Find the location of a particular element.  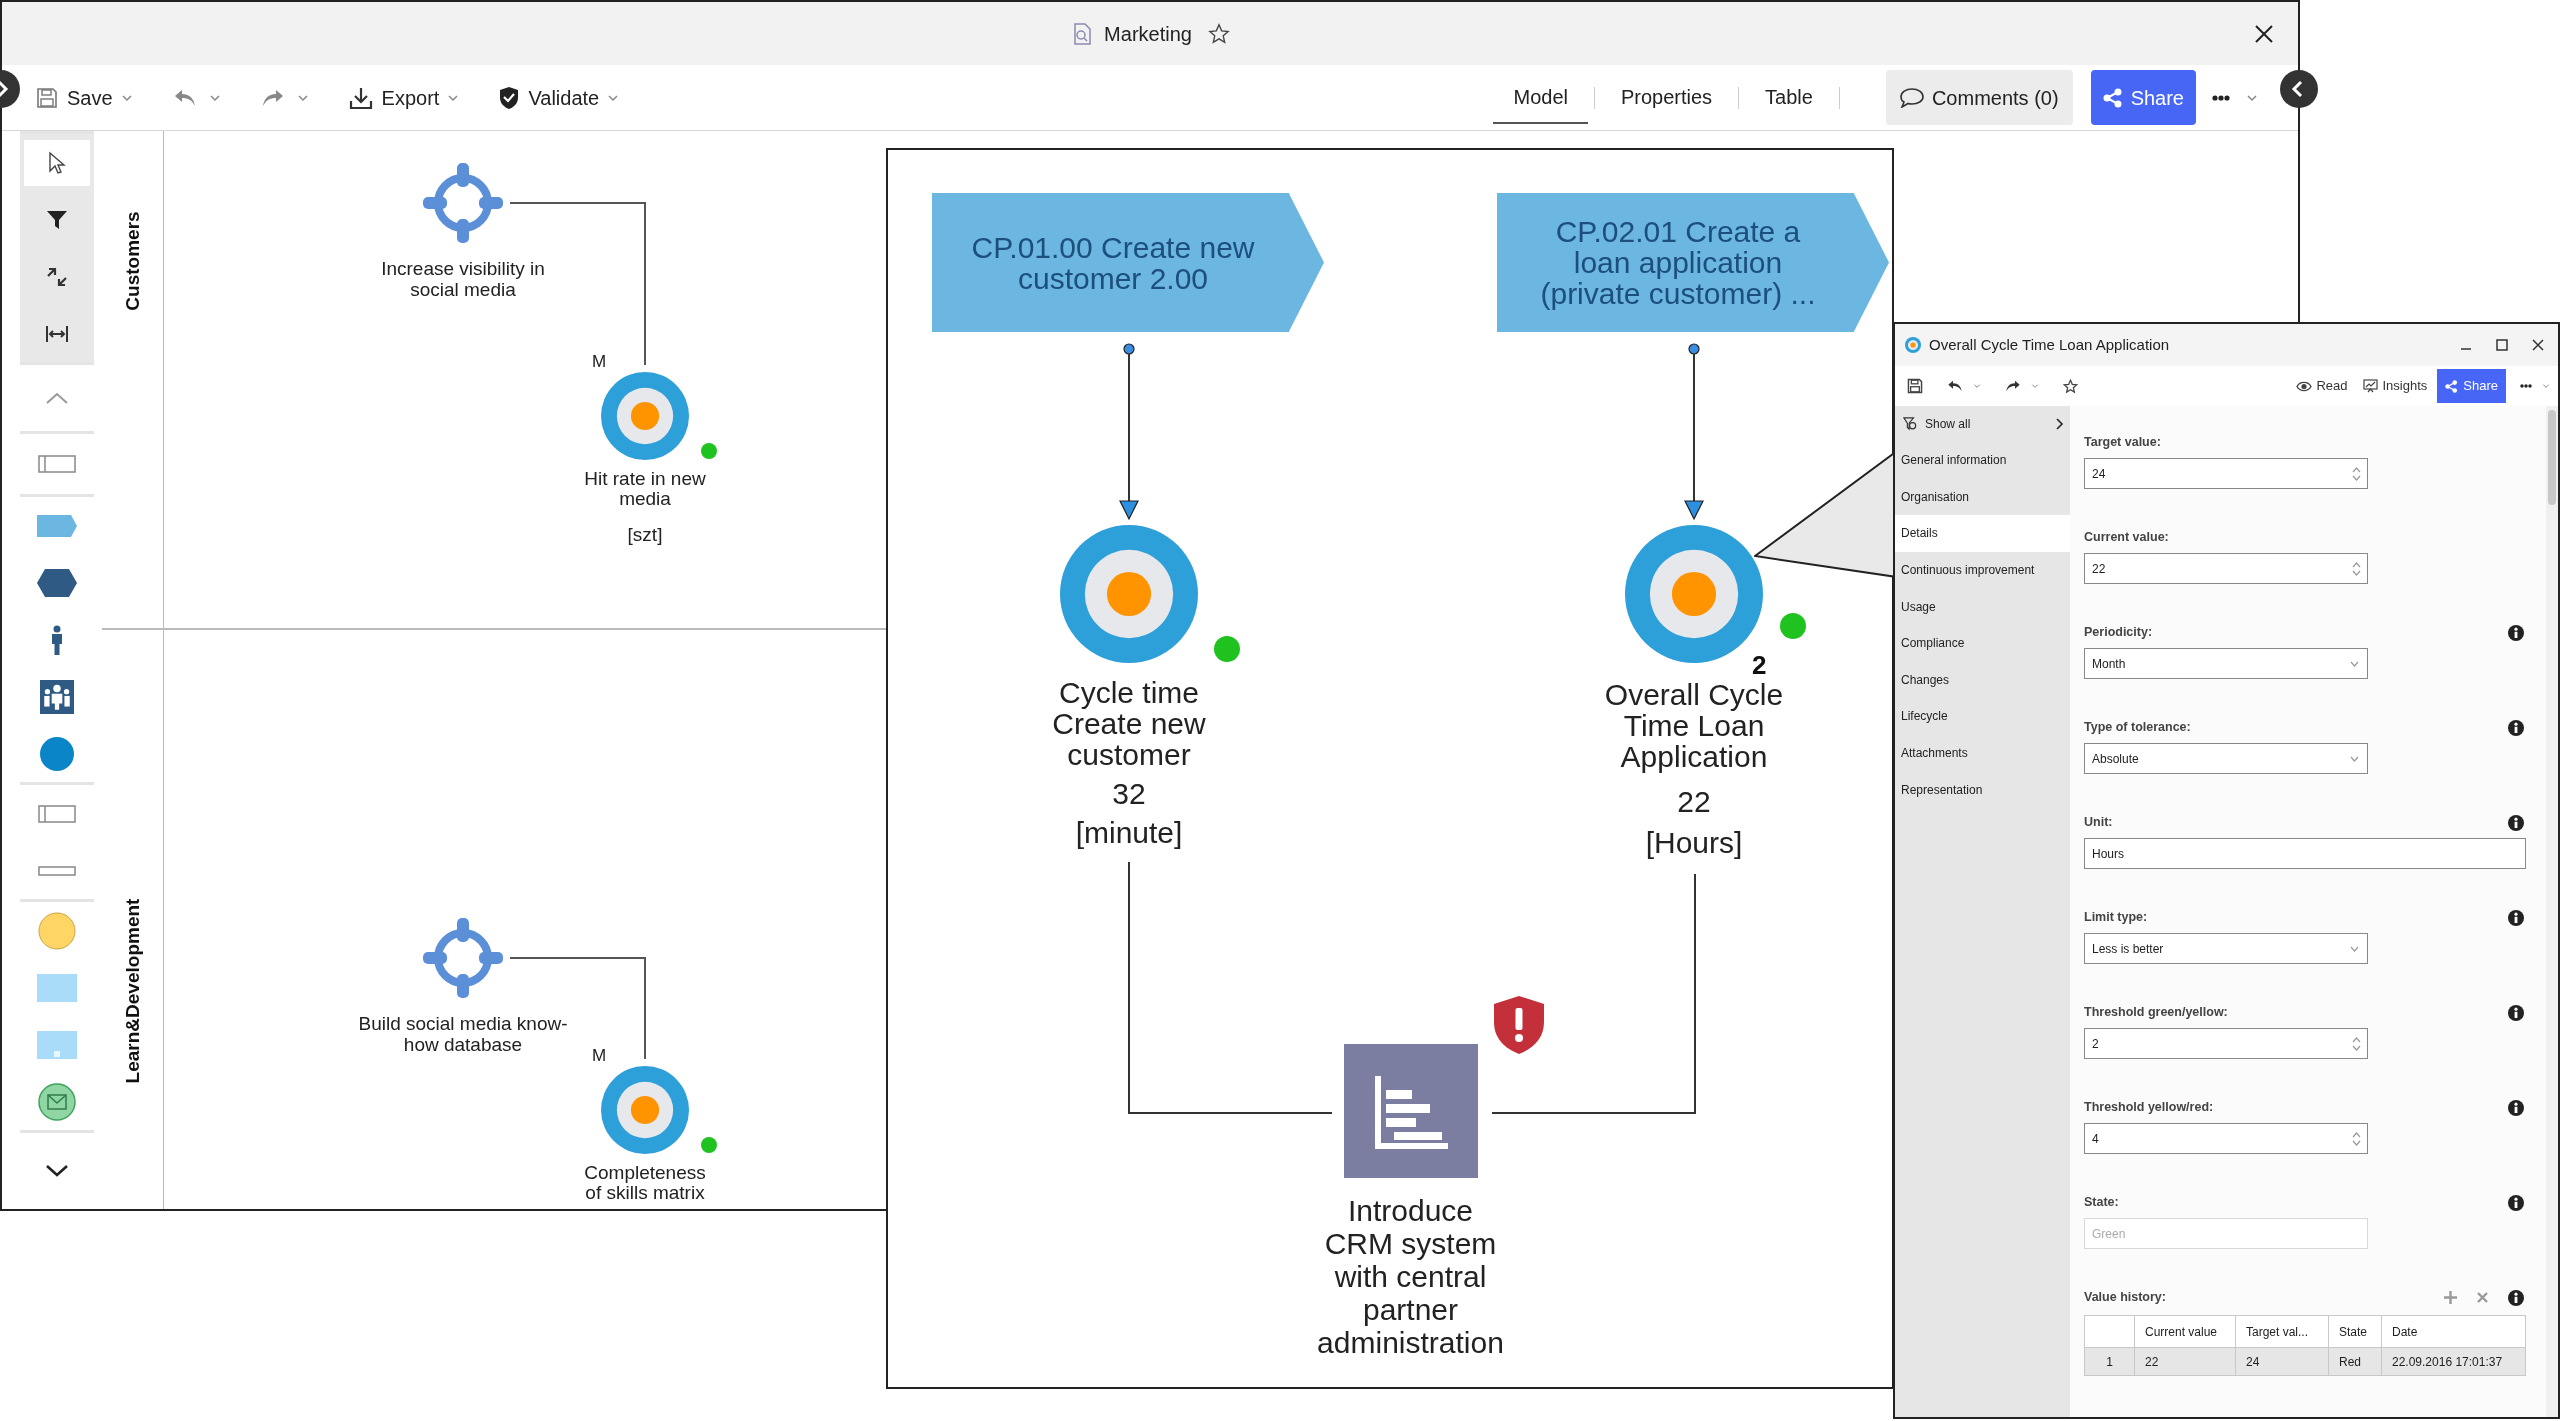

save-button: Save is located at coordinates (74, 97).